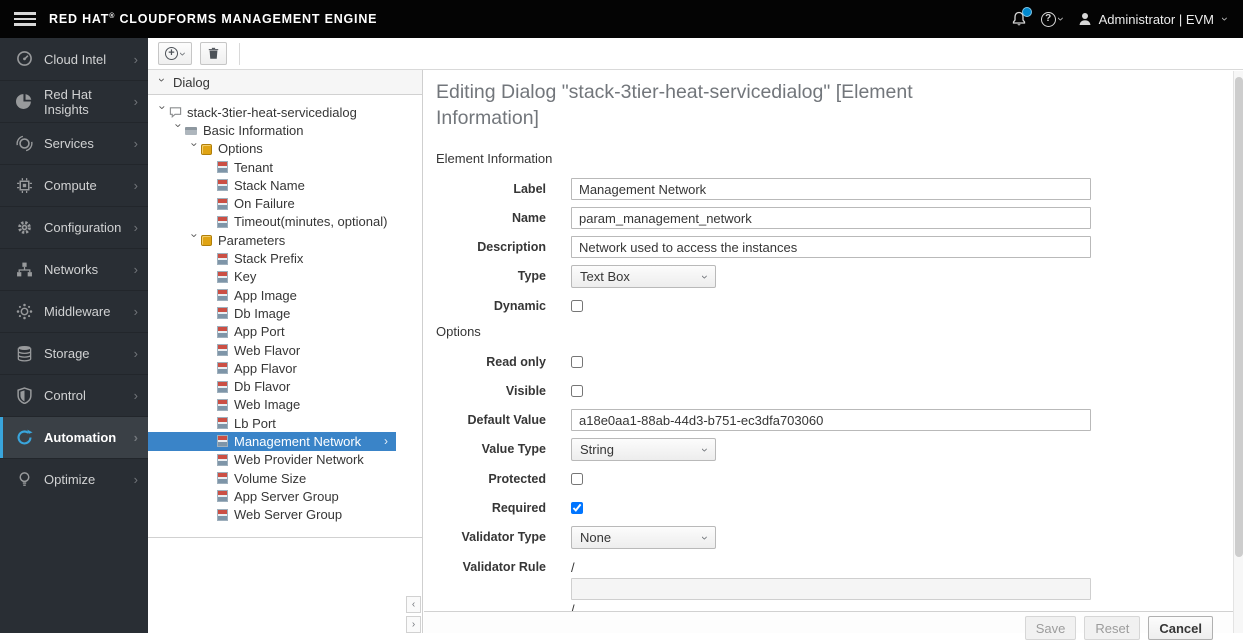 This screenshot has width=1243, height=640. What do you see at coordinates (1052, 19) in the screenshot?
I see `help-menu-button: ? ›` at bounding box center [1052, 19].